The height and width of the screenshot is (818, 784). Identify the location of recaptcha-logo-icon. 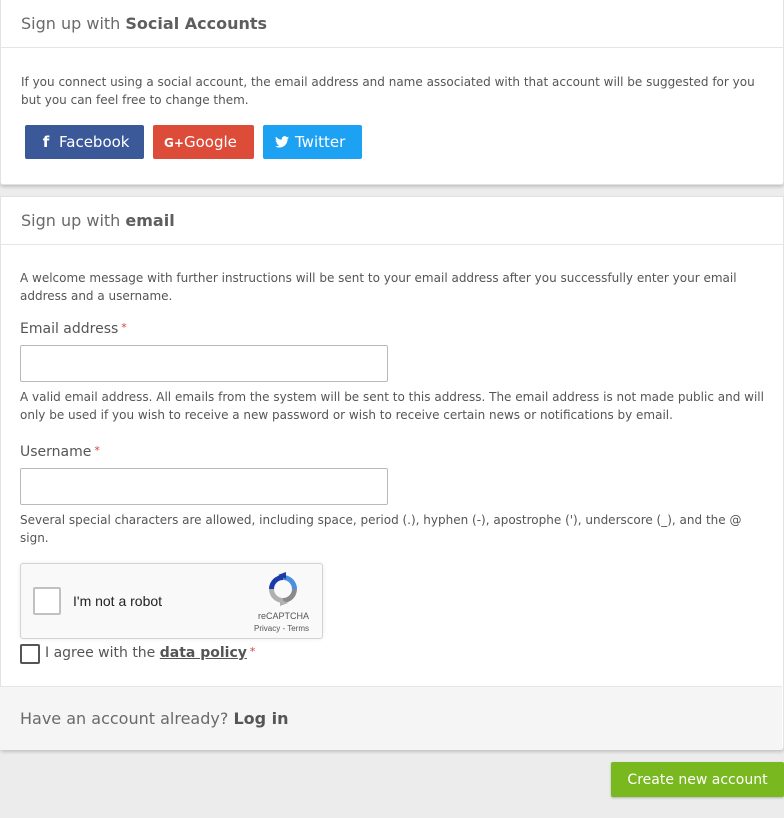
(283, 589).